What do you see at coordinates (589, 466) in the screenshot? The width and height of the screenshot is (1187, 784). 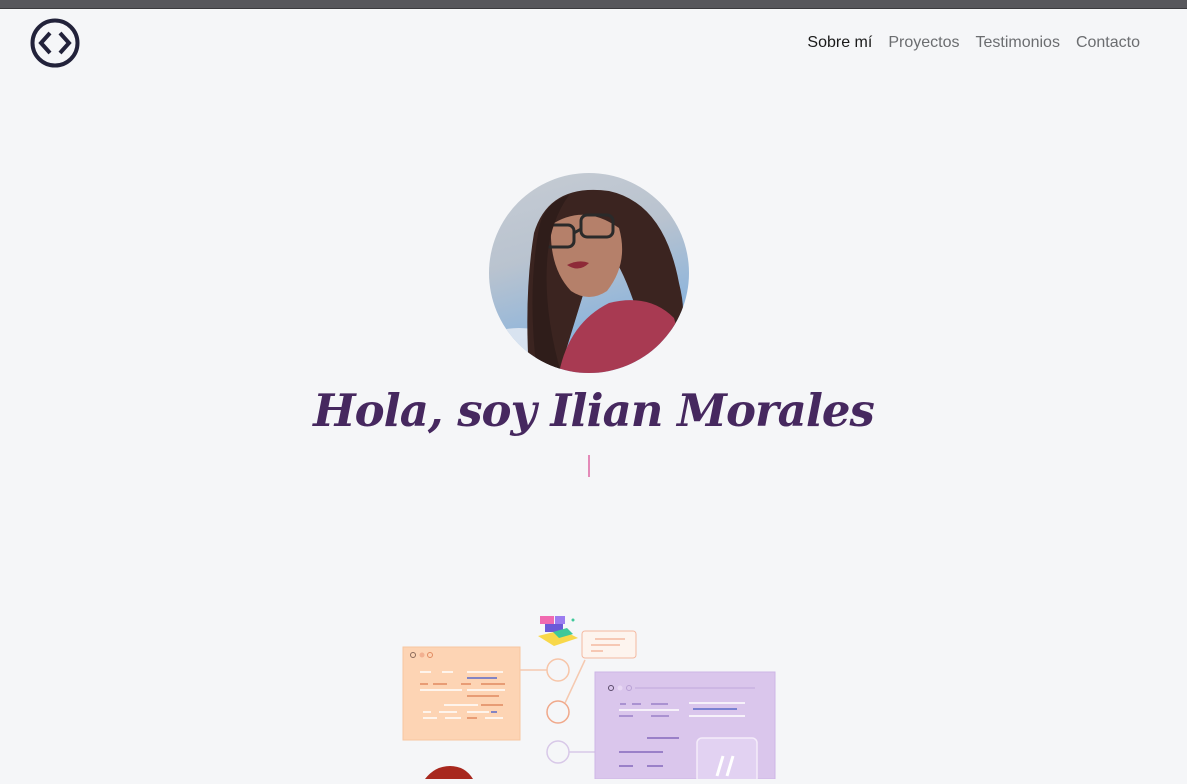 I see `typing-cursor` at bounding box center [589, 466].